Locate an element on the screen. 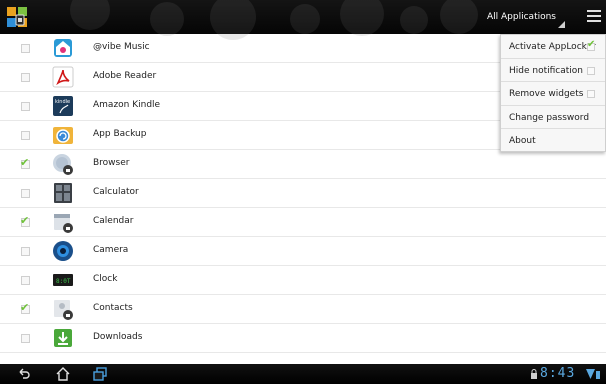  app-row: ✔ Browser is located at coordinates (303, 164).